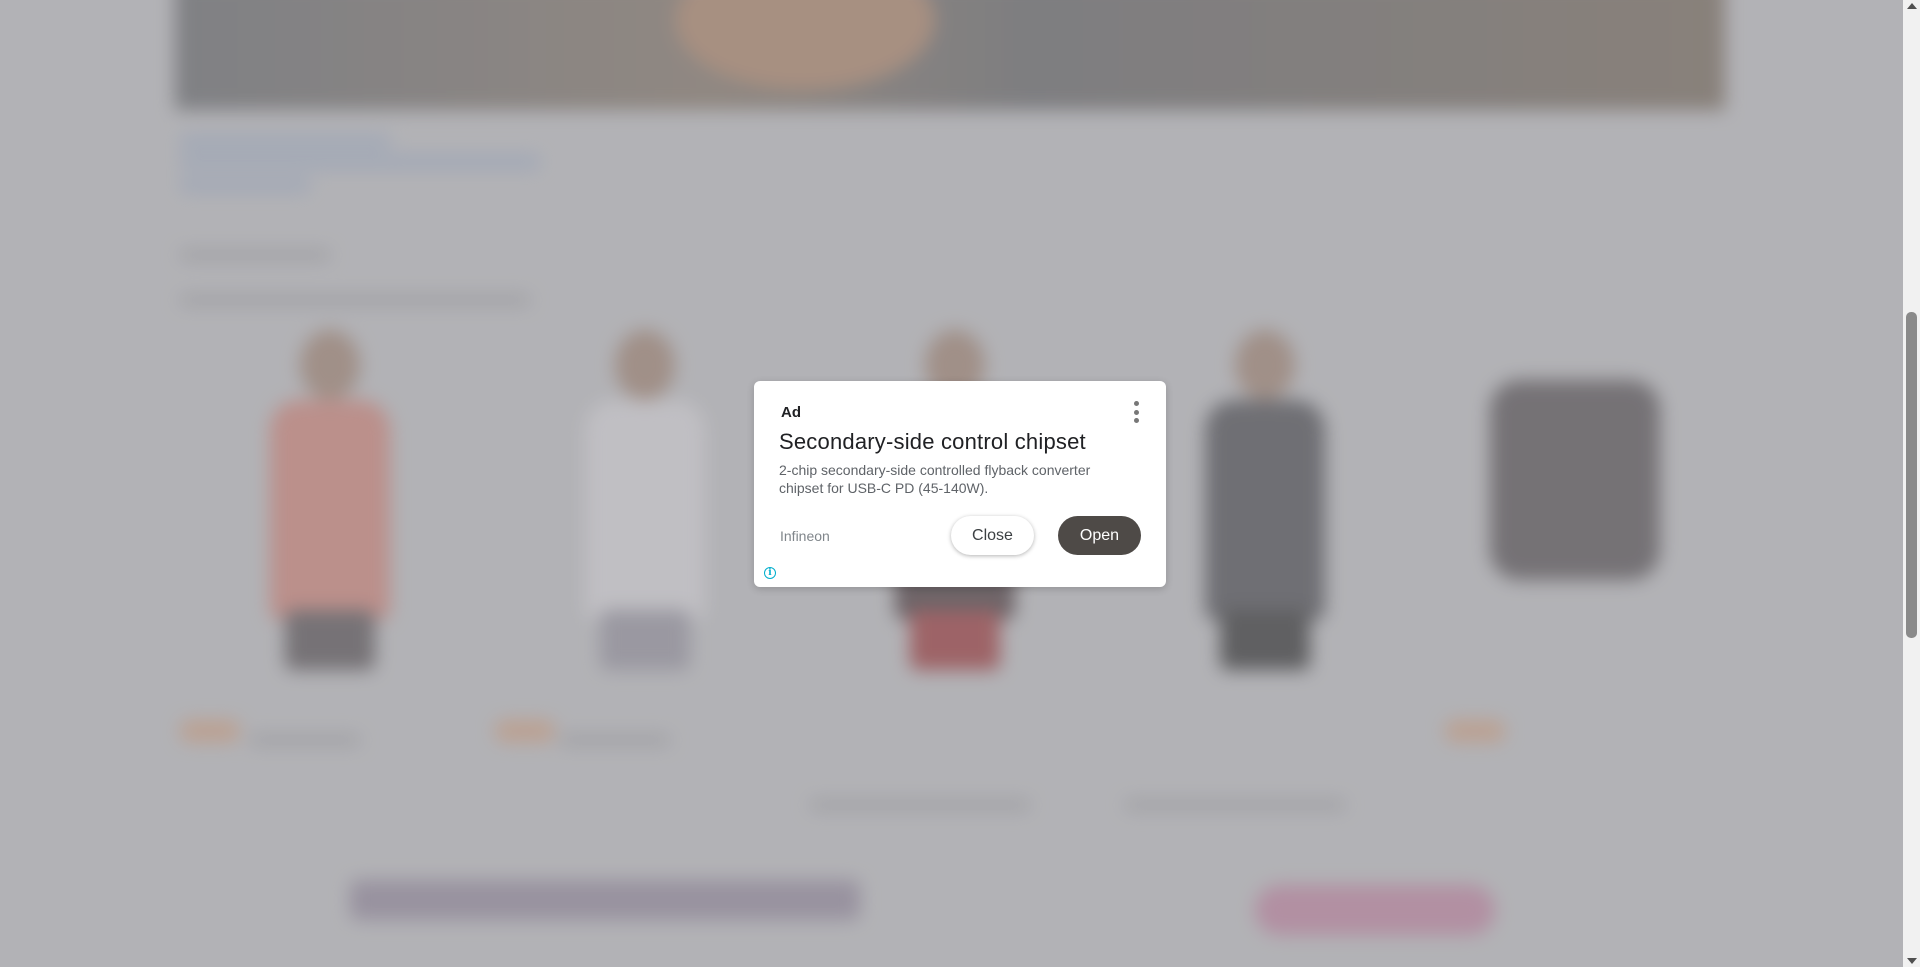 Image resolution: width=1920 pixels, height=967 pixels. I want to click on info-icon: i, so click(770, 573).